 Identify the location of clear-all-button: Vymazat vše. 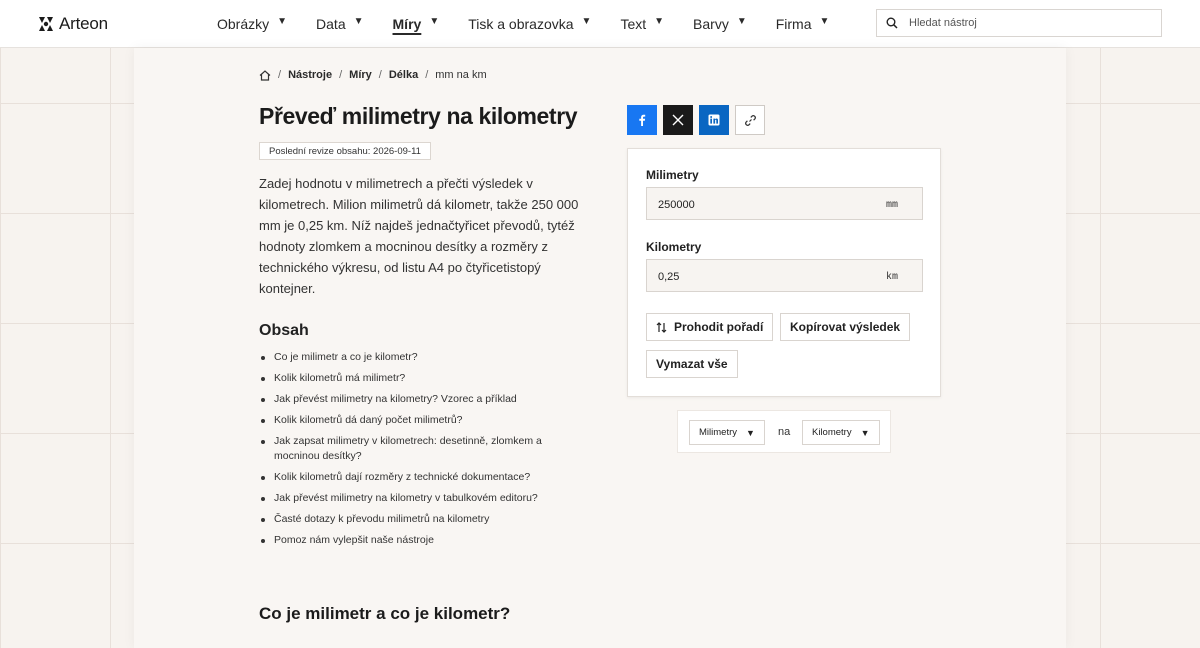
(692, 364).